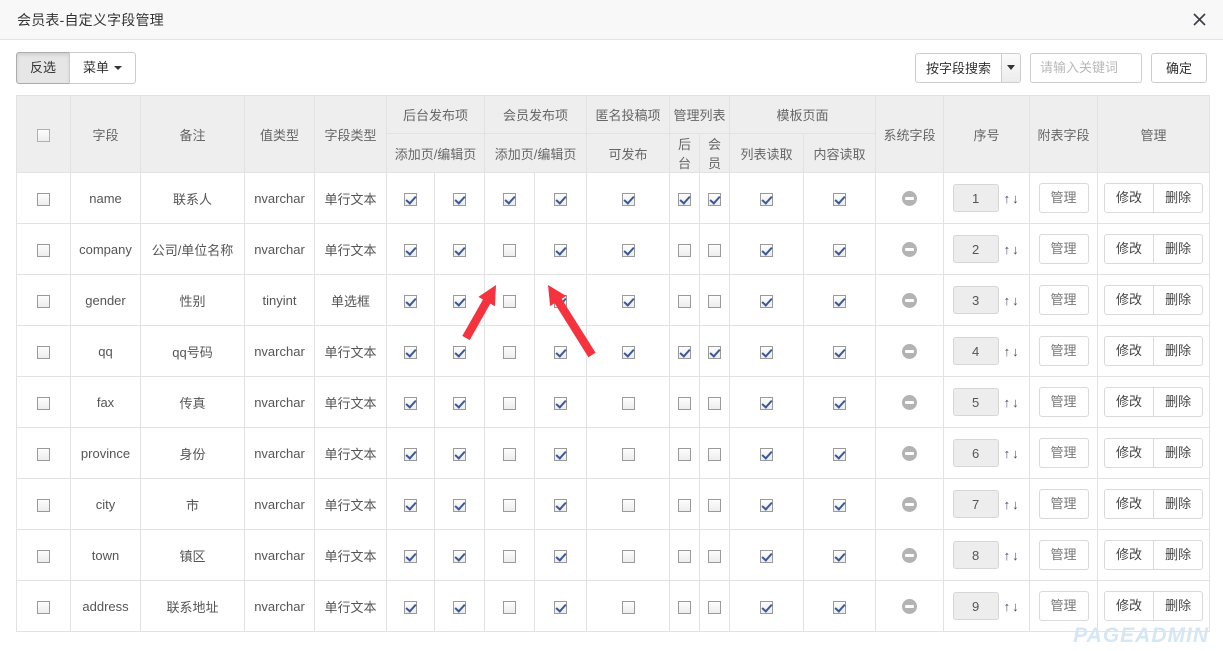  Describe the element at coordinates (43, 67) in the screenshot. I see `invert-selection-button: 反选` at that location.